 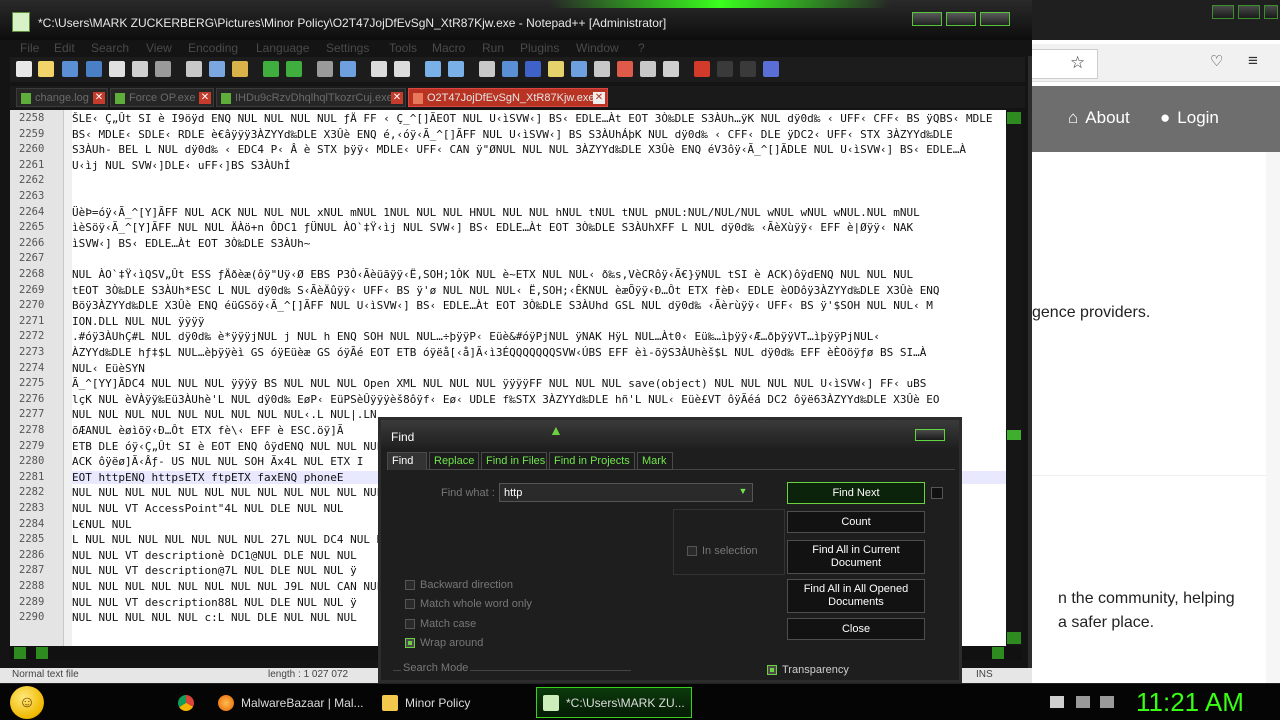 What do you see at coordinates (602, 69) in the screenshot?
I see `function-list-icon` at bounding box center [602, 69].